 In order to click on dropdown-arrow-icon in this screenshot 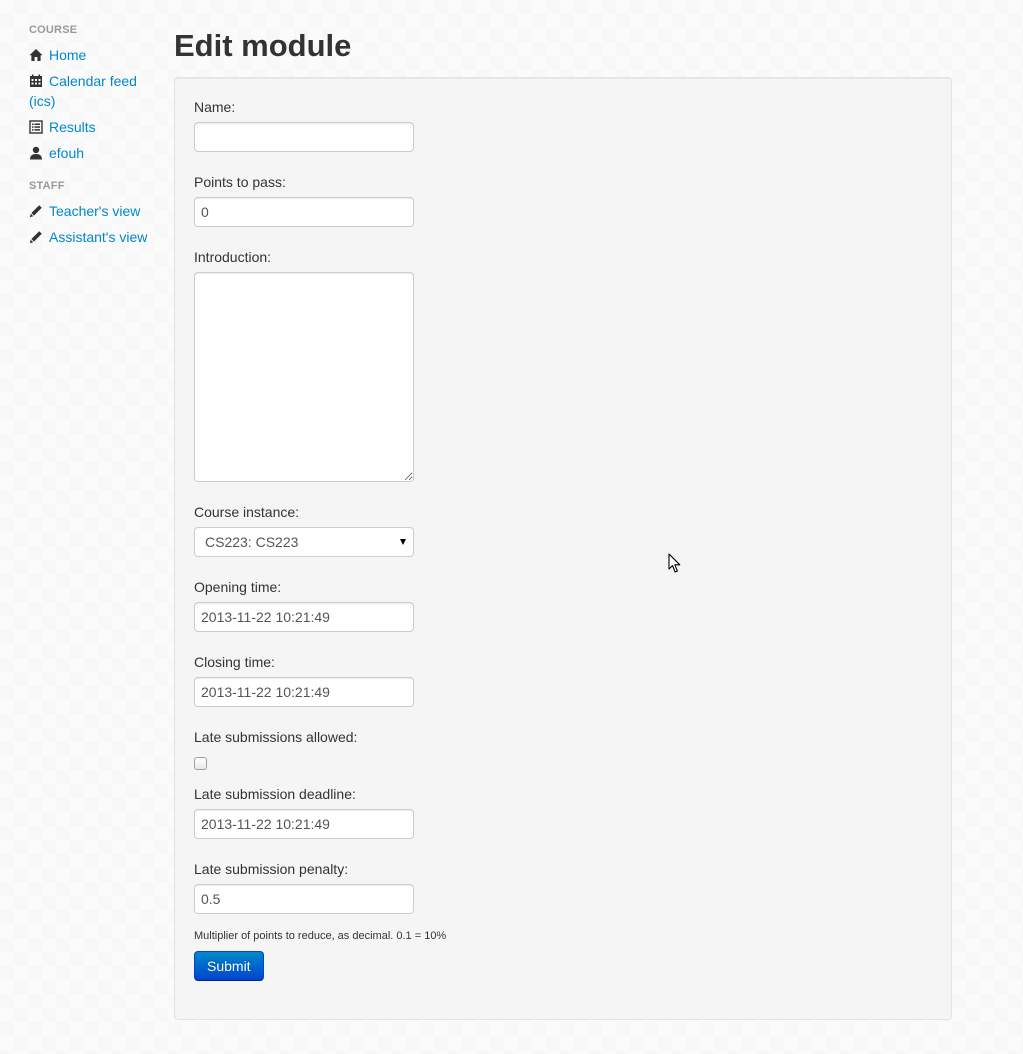, I will do `click(403, 542)`.